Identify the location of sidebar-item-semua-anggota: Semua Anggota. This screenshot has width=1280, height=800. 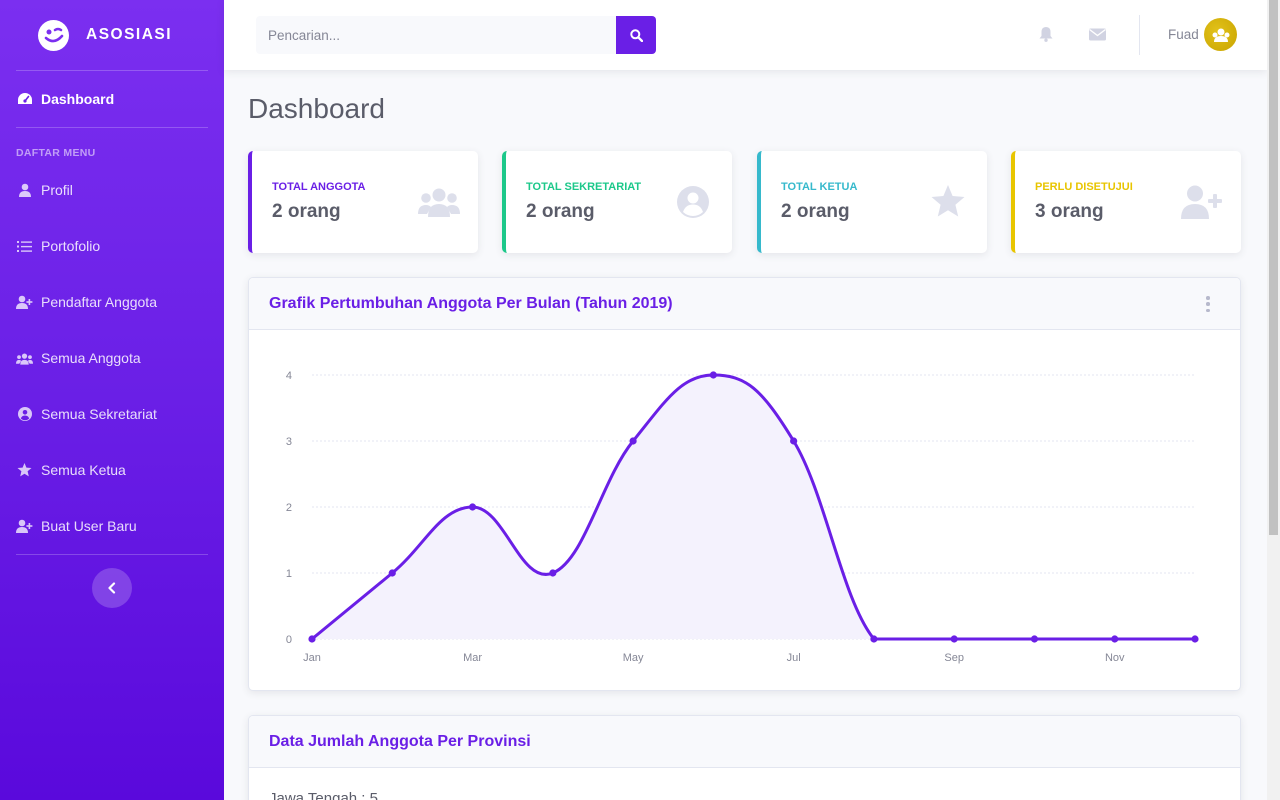
(112, 358).